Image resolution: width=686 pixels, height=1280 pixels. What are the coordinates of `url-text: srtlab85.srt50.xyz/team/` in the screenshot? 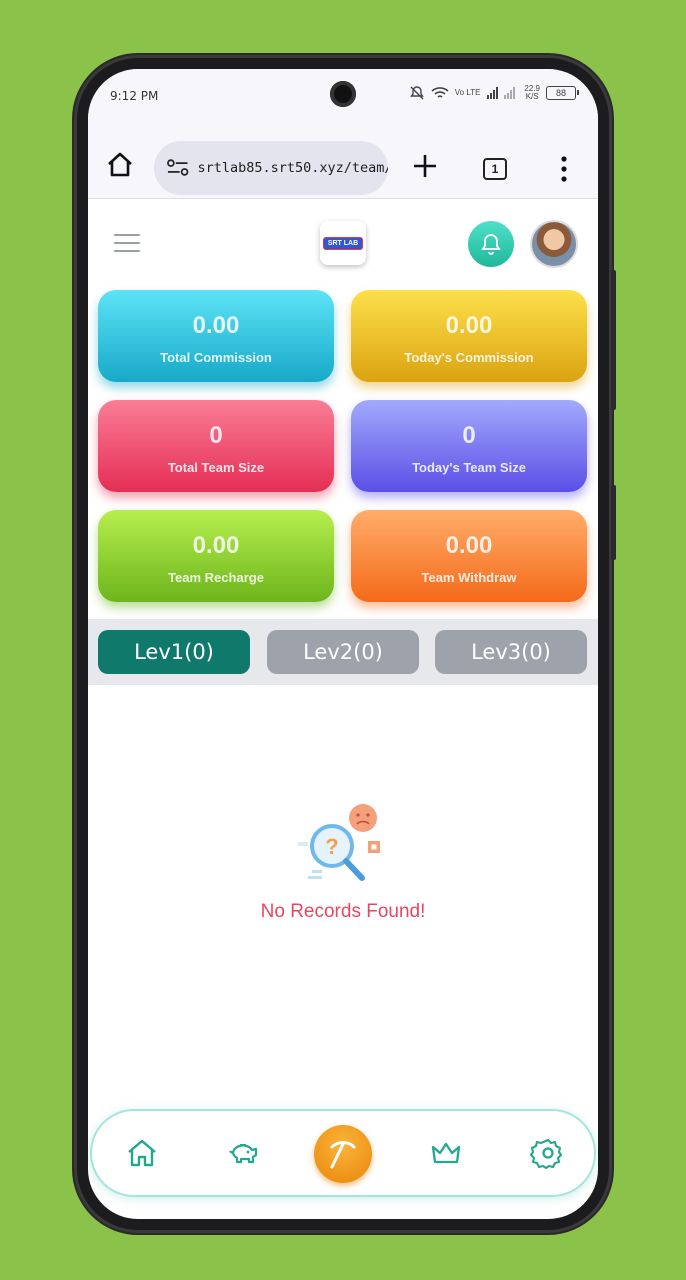 It's located at (292, 168).